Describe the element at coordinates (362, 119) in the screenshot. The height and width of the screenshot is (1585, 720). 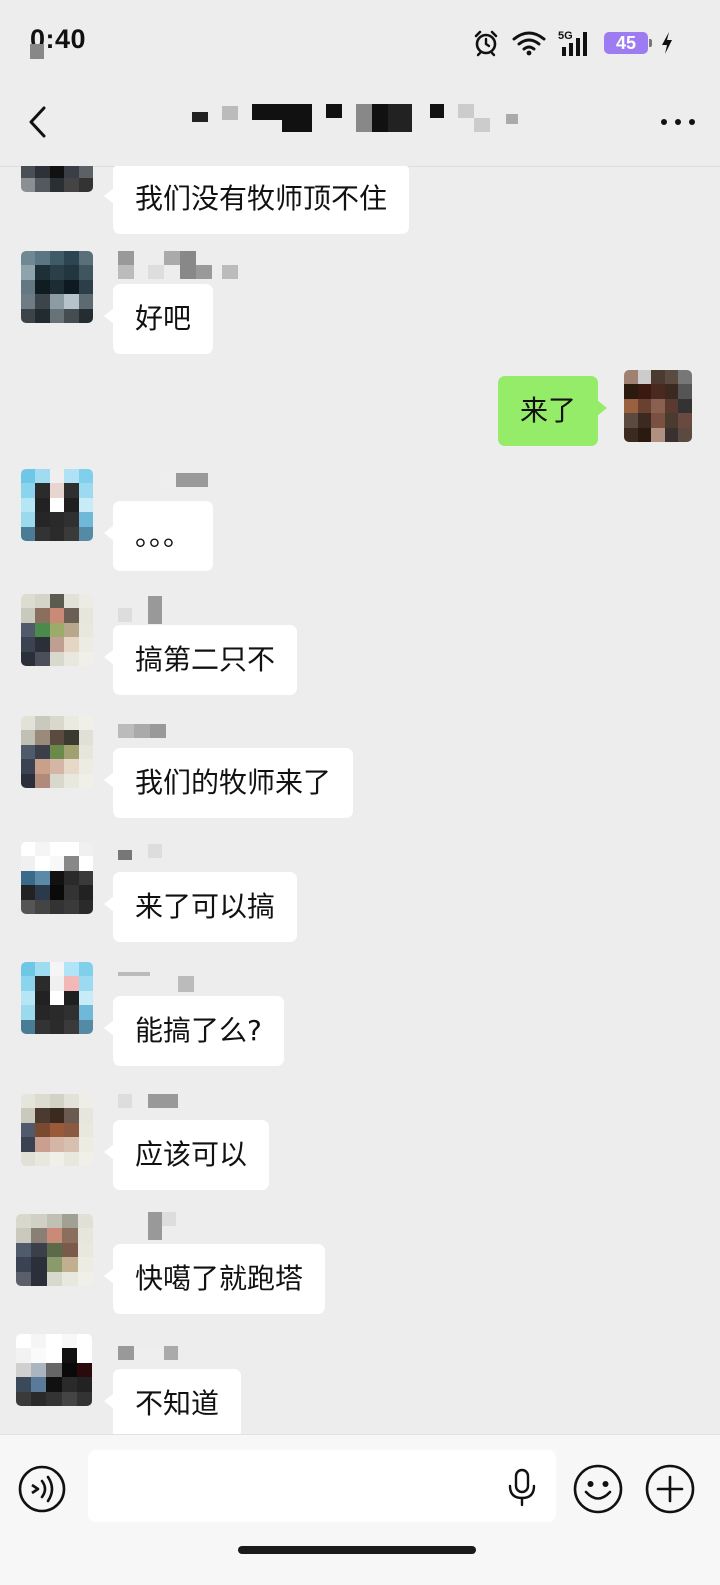
I see `chat-title-redacted` at that location.